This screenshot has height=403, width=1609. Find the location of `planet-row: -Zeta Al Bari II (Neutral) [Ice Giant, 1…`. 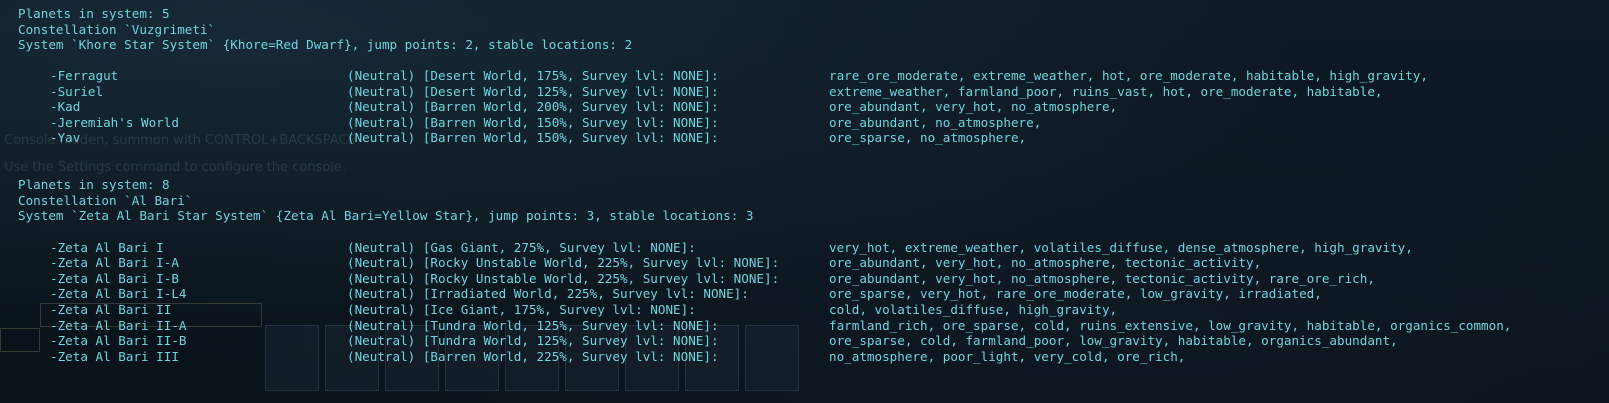

planet-row: -Zeta Al Bari II (Neutral) [Ice Giant, 1… is located at coordinates (804, 310).